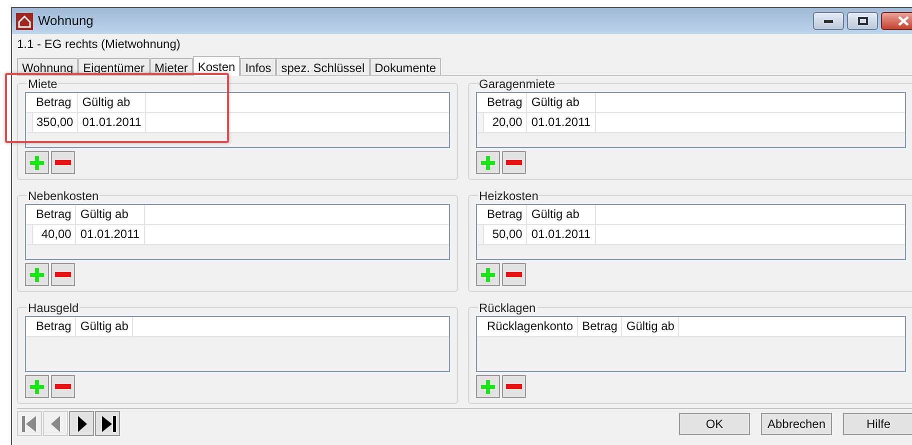 The width and height of the screenshot is (912, 445). What do you see at coordinates (66, 21) in the screenshot?
I see `window-title: Wohnung` at bounding box center [66, 21].